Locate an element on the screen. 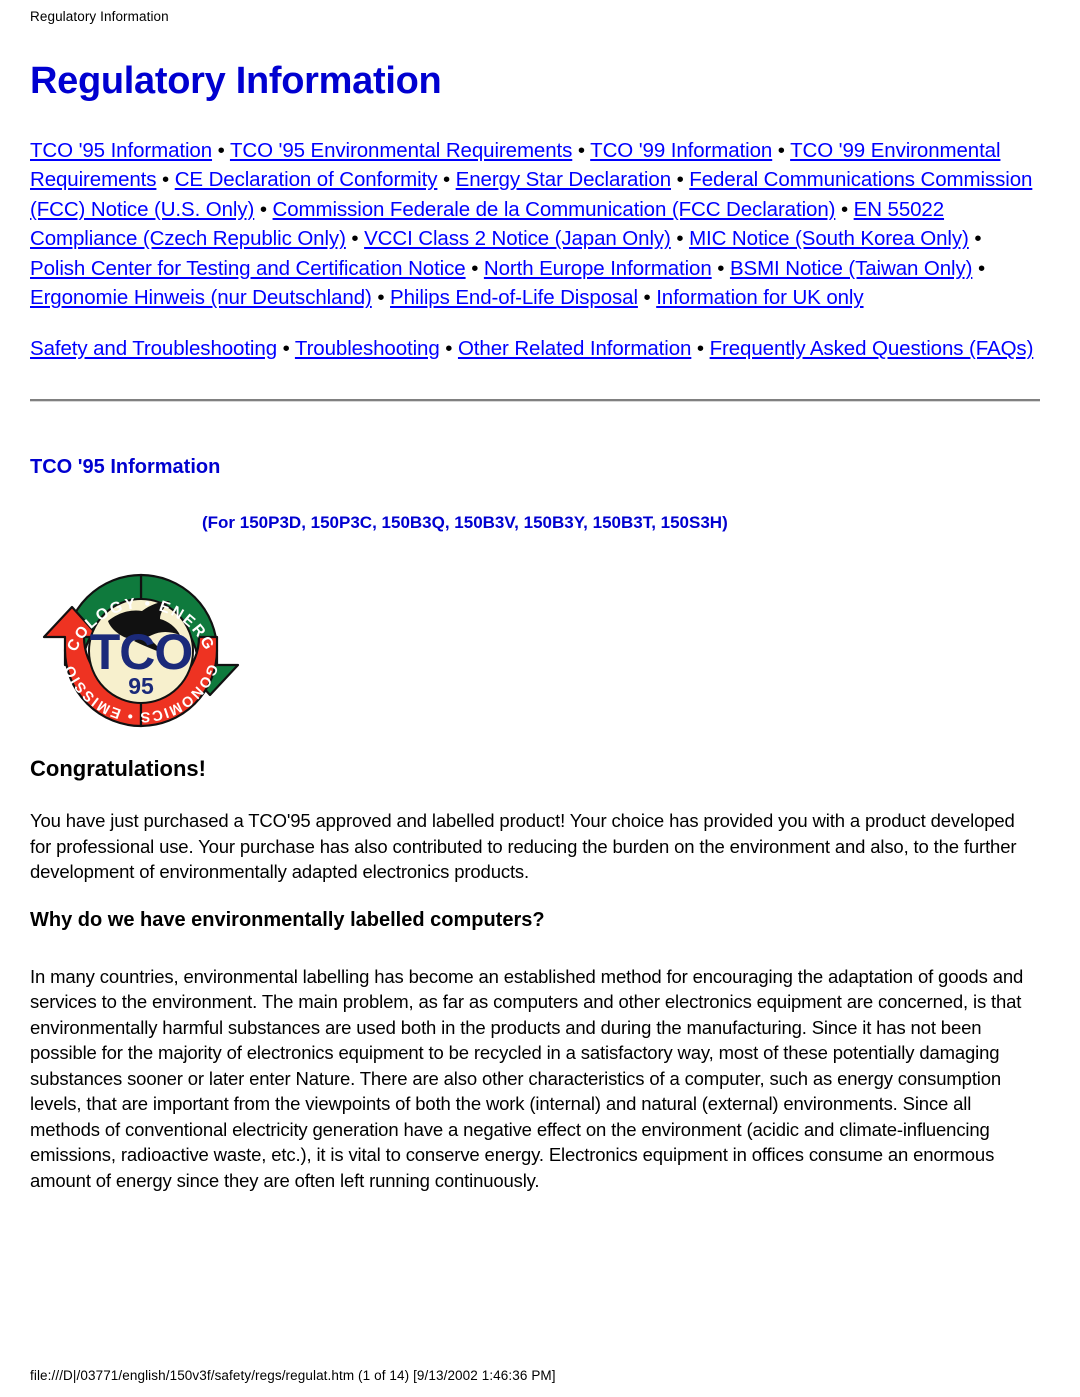 The height and width of the screenshot is (1397, 1080). nav-link-9: VCCI Class 2 Notice (Japan Only) is located at coordinates (517, 238).